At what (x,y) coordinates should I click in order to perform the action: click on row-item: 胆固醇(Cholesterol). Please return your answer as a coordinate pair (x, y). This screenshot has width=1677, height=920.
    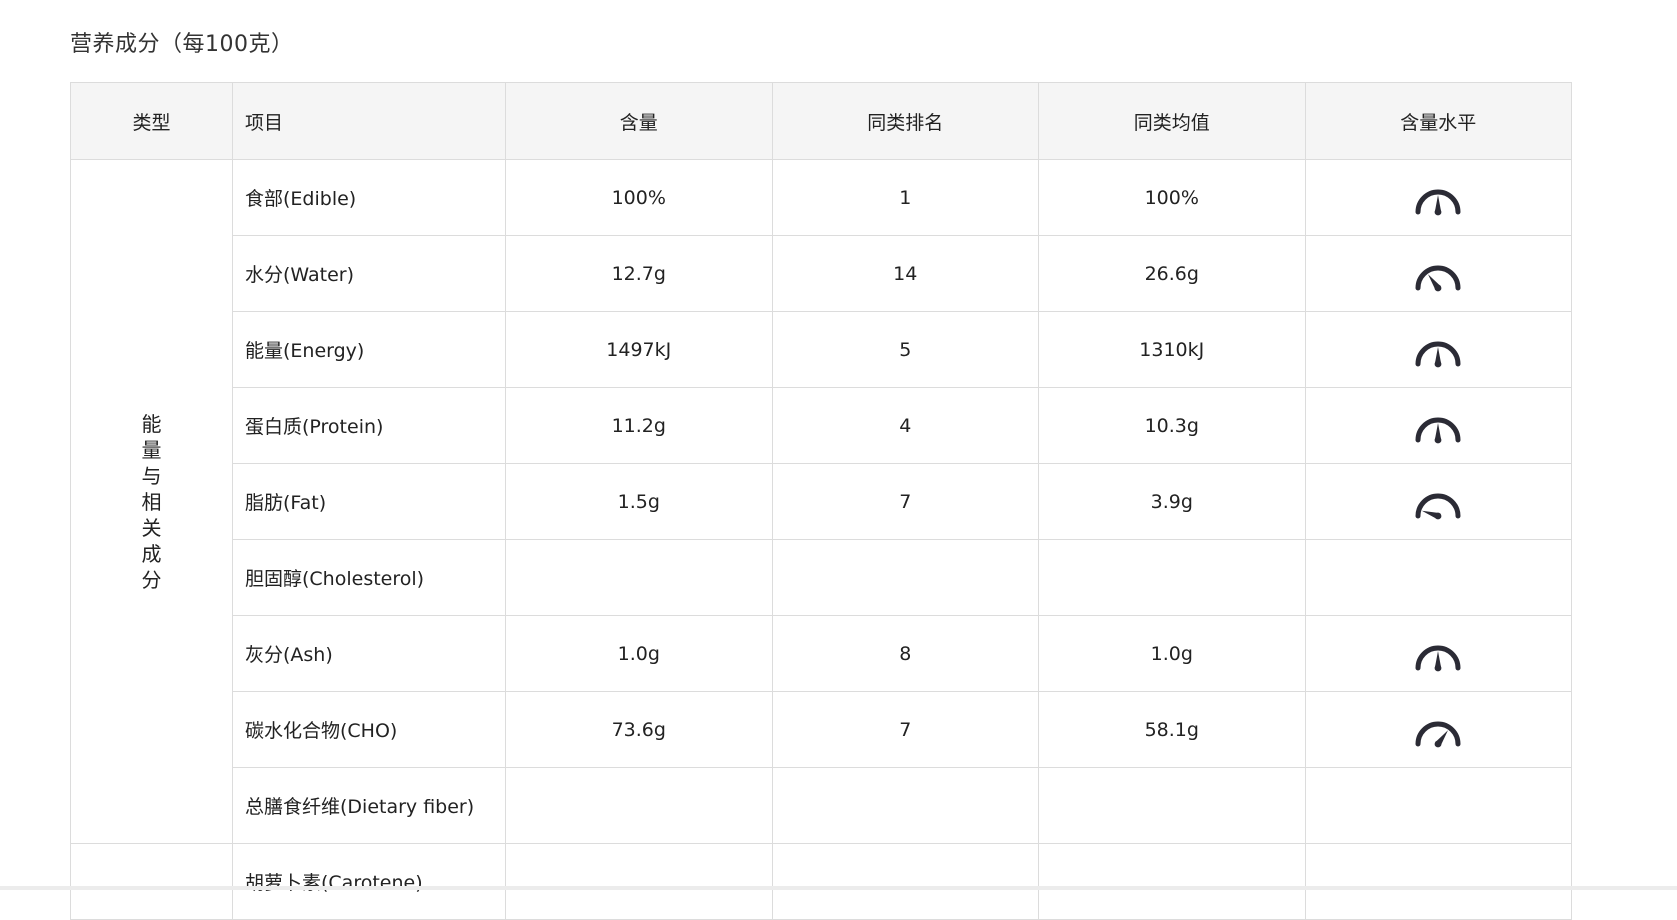
    Looking at the image, I should click on (369, 577).